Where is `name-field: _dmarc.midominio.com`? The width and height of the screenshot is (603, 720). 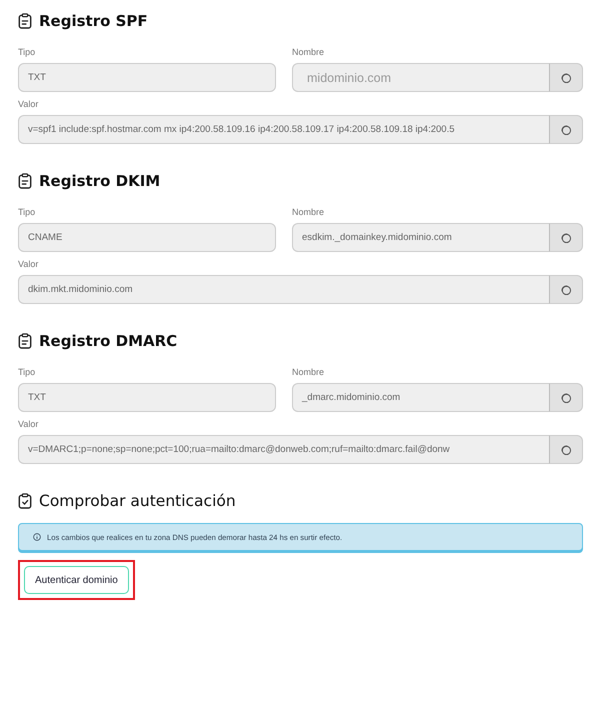 name-field: _dmarc.midominio.com is located at coordinates (420, 397).